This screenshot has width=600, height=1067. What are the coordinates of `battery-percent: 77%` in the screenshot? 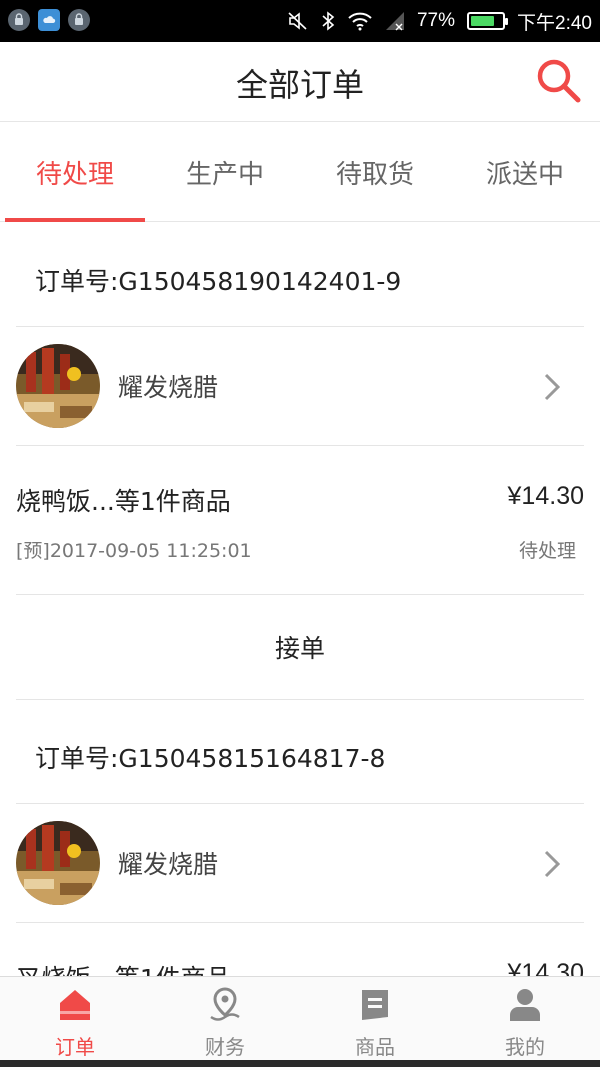 It's located at (436, 20).